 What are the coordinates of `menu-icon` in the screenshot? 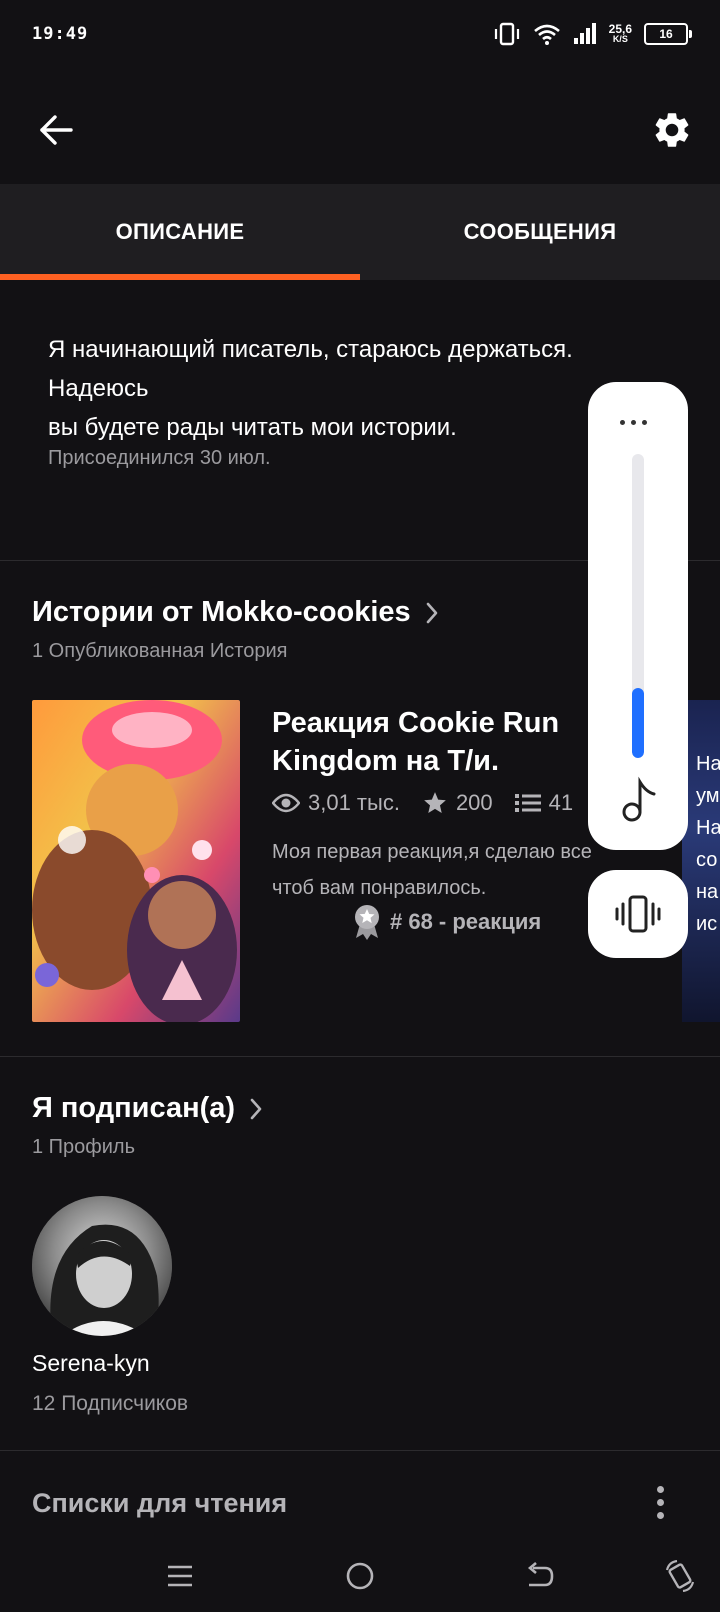 It's located at (180, 1576).